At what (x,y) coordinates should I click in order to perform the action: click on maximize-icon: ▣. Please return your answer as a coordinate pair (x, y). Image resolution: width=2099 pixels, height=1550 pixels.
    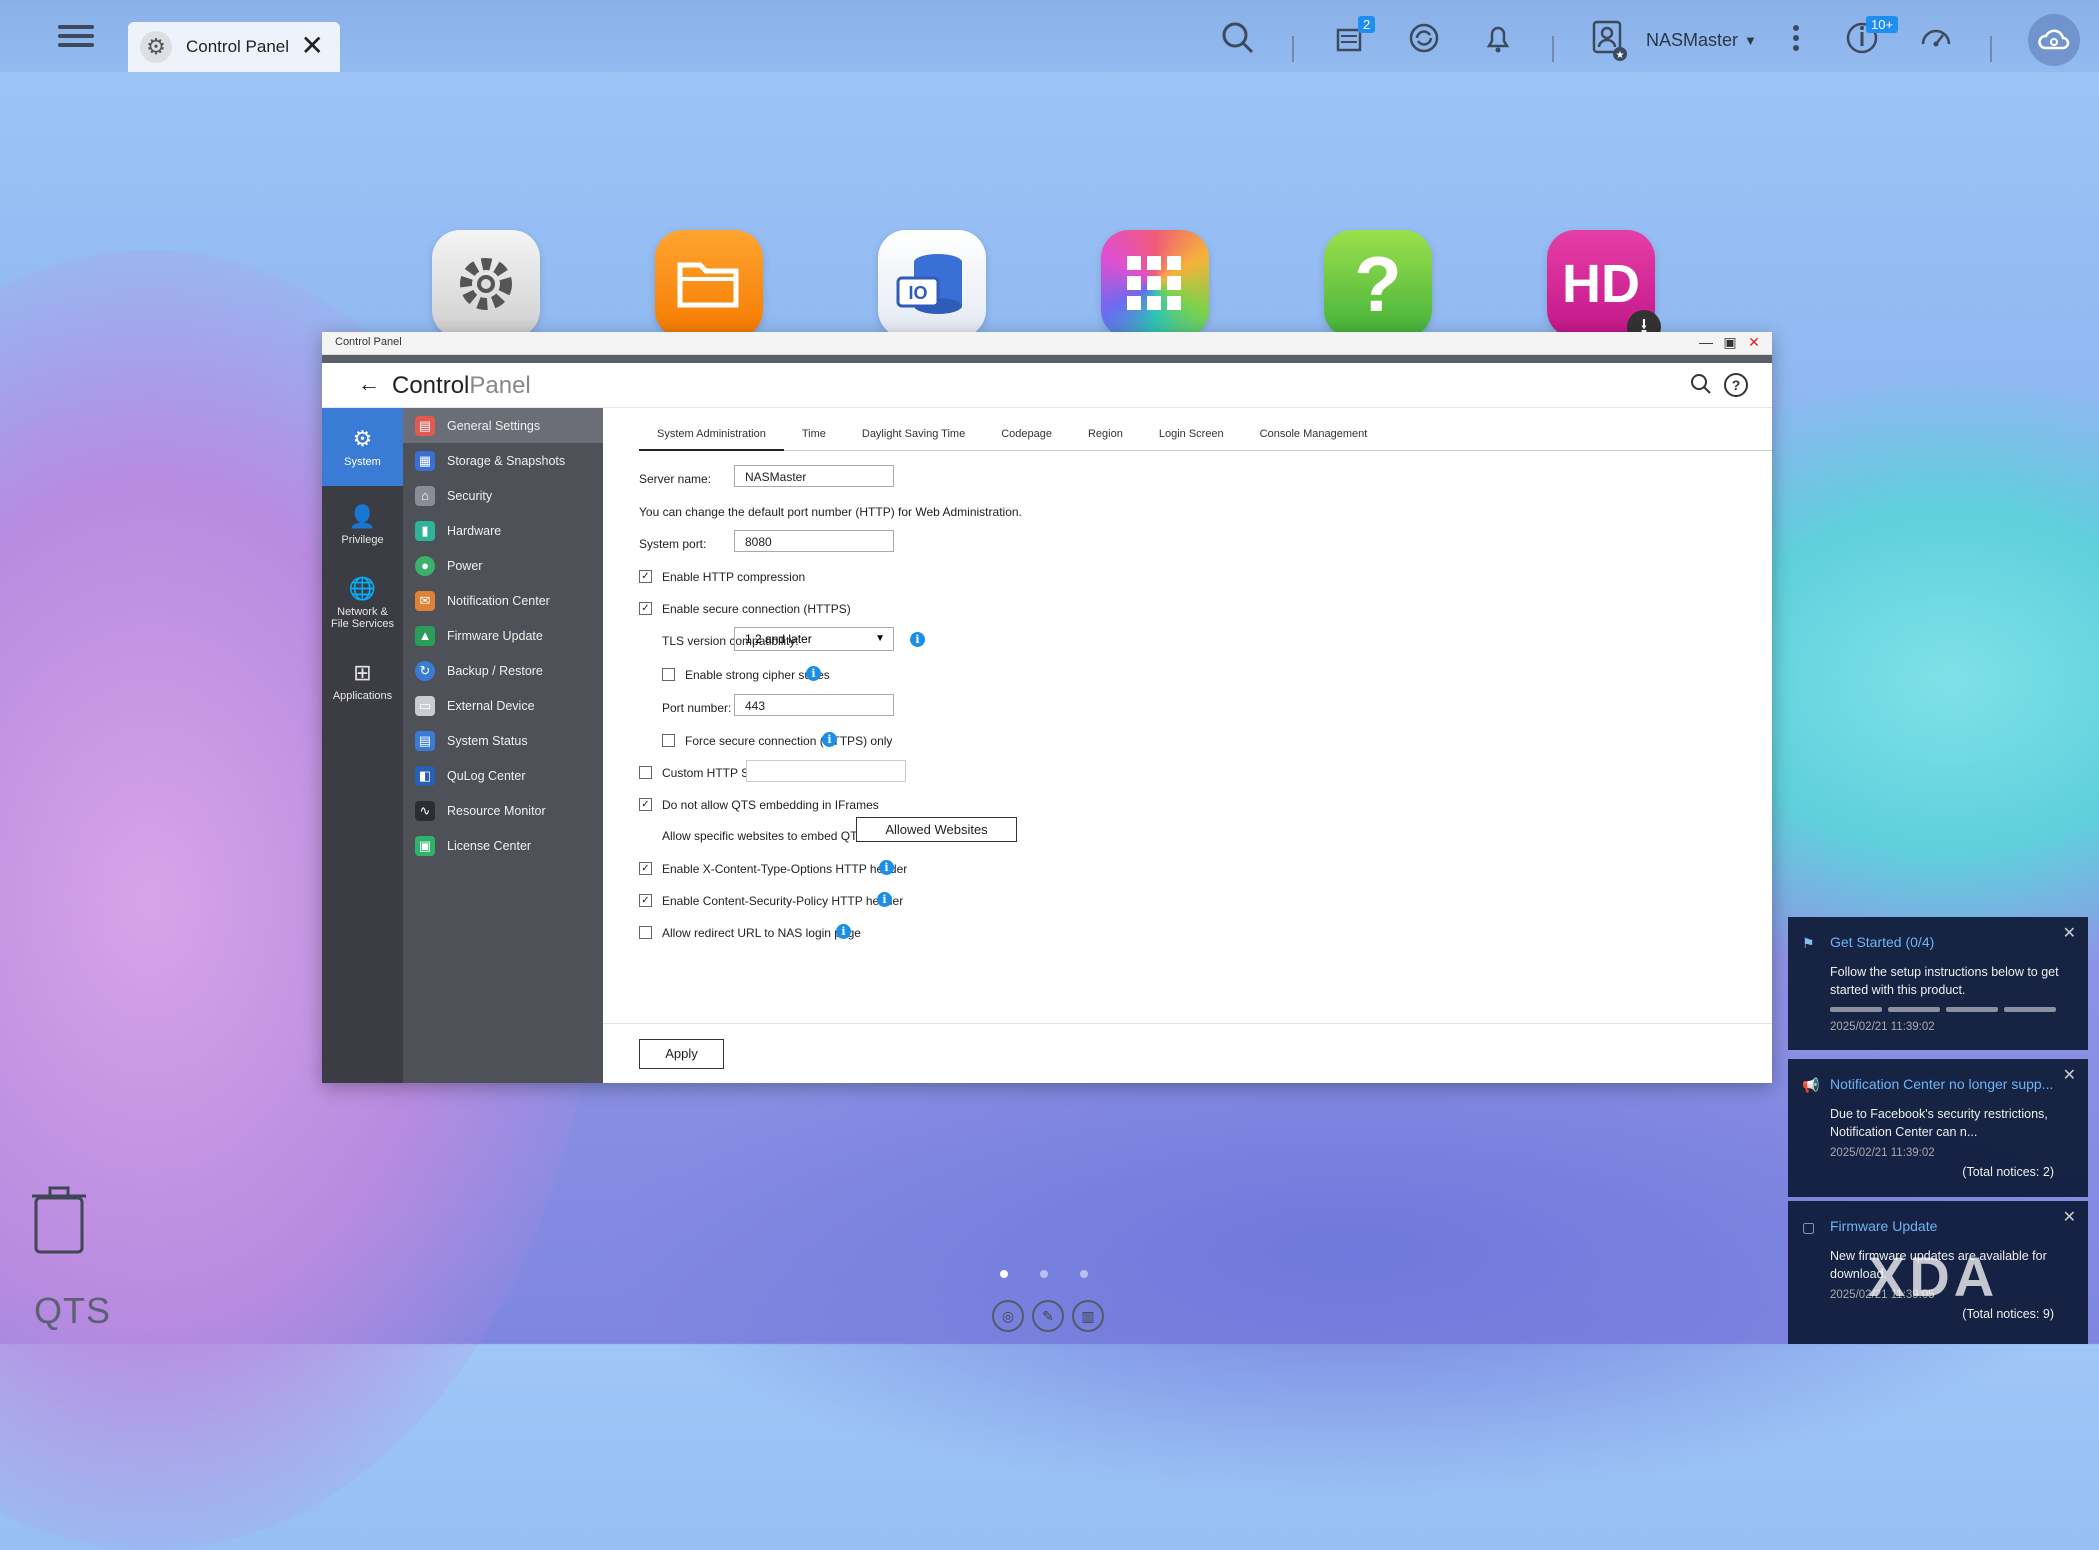
    Looking at the image, I should click on (1730, 342).